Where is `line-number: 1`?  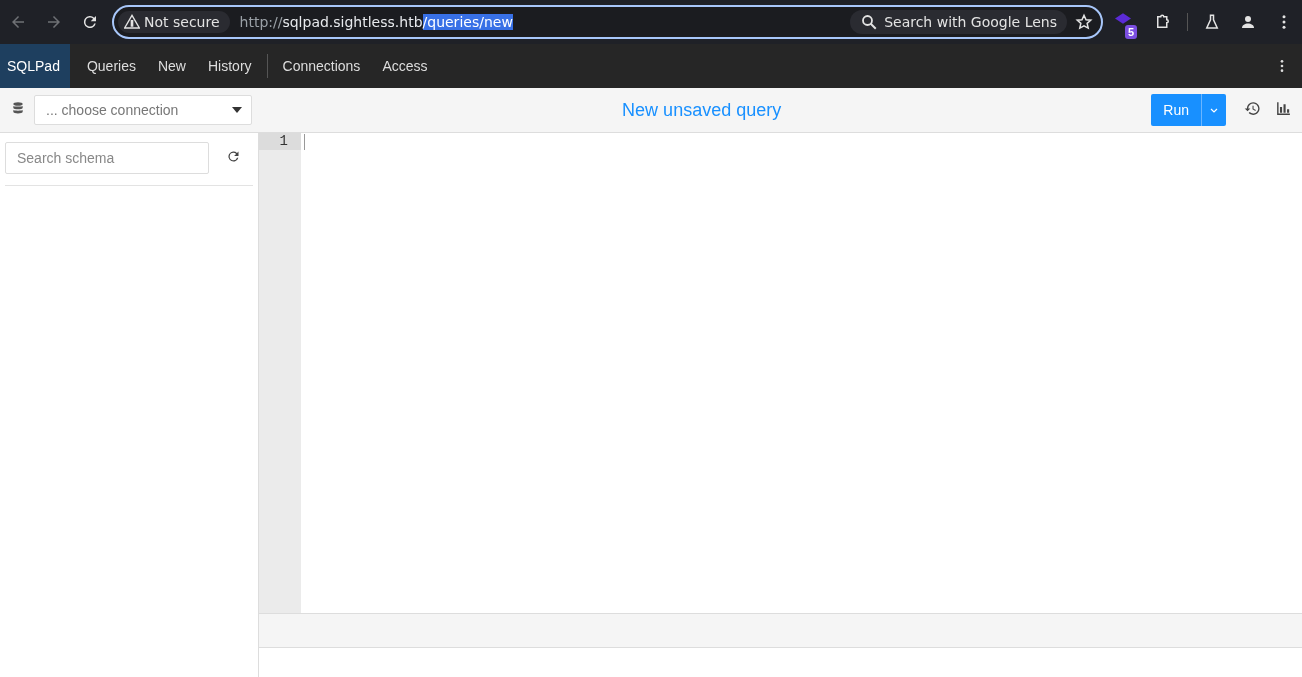 line-number: 1 is located at coordinates (280, 141).